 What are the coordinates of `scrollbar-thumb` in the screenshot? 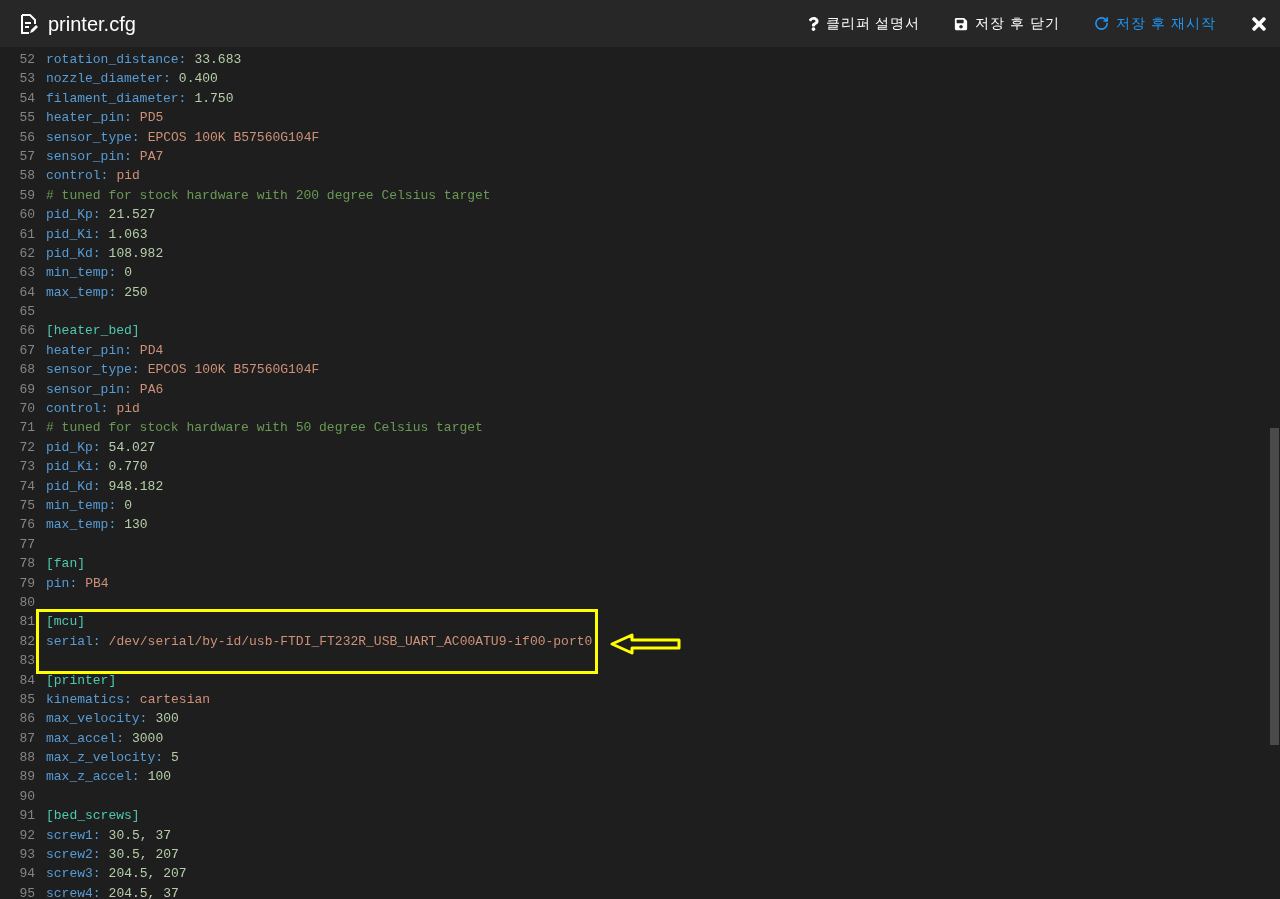 It's located at (1274, 586).